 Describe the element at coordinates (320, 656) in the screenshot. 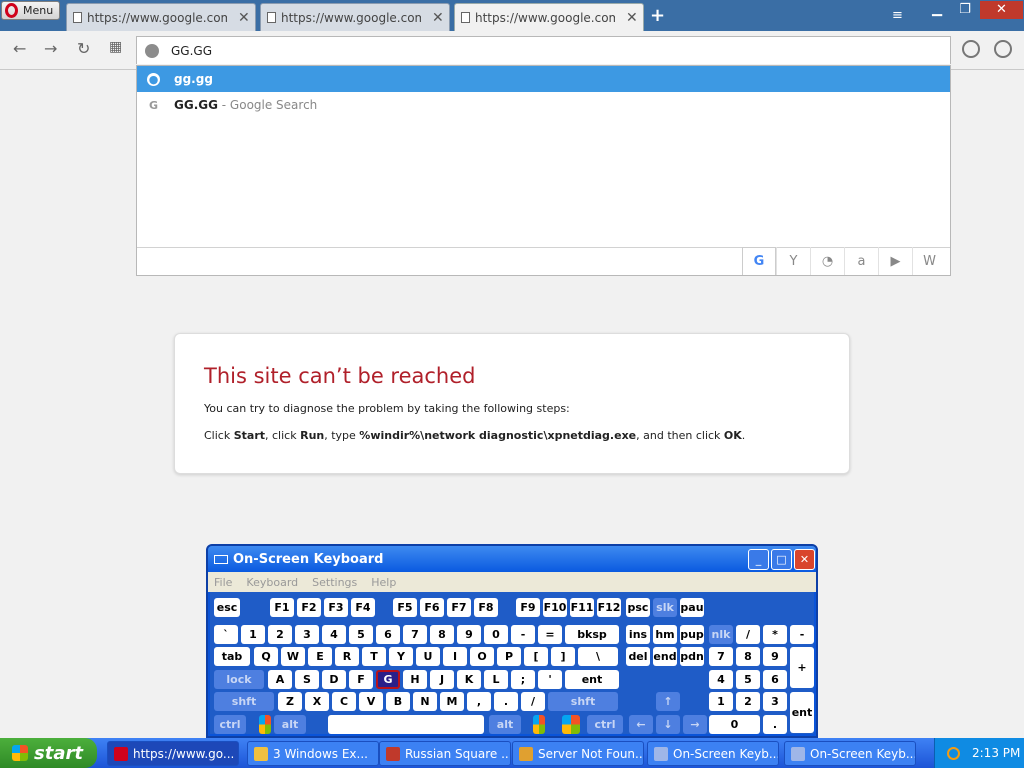

I see `key-e: E` at that location.